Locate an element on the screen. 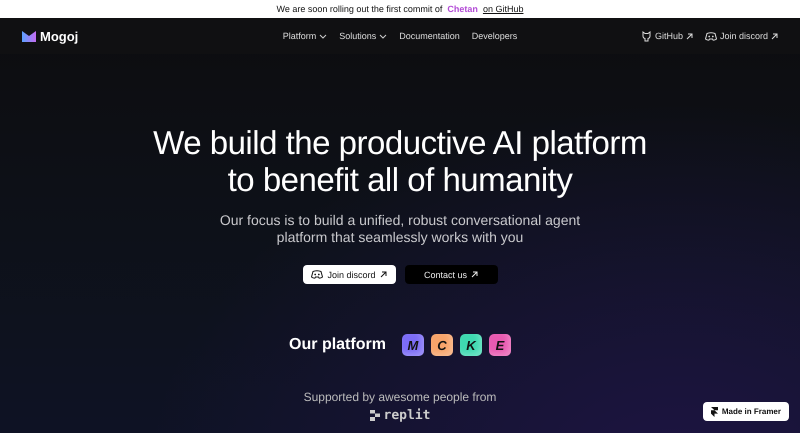  made-in-framer-badge: Made in Framer is located at coordinates (745, 411).